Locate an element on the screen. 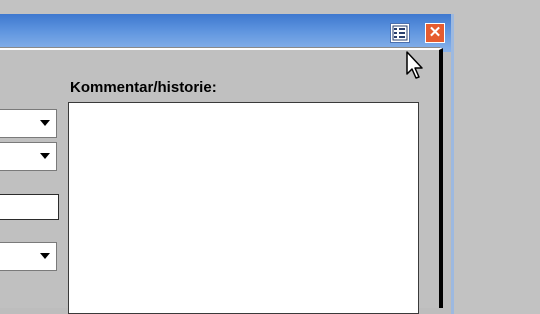 The image size is (540, 314). close-icon: ✕ is located at coordinates (435, 32).